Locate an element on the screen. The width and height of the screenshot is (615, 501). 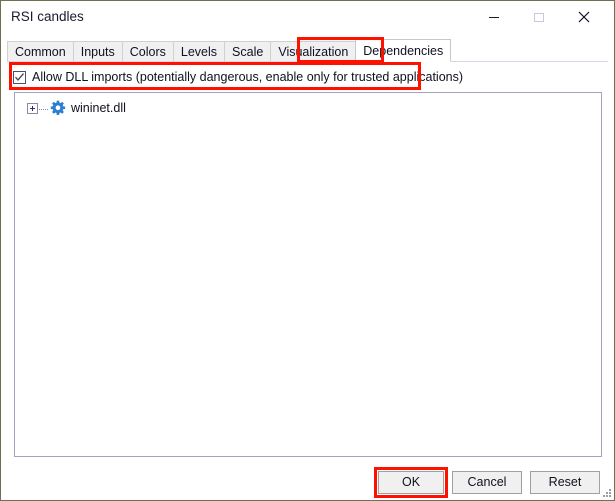
minimize-button is located at coordinates (493, 16).